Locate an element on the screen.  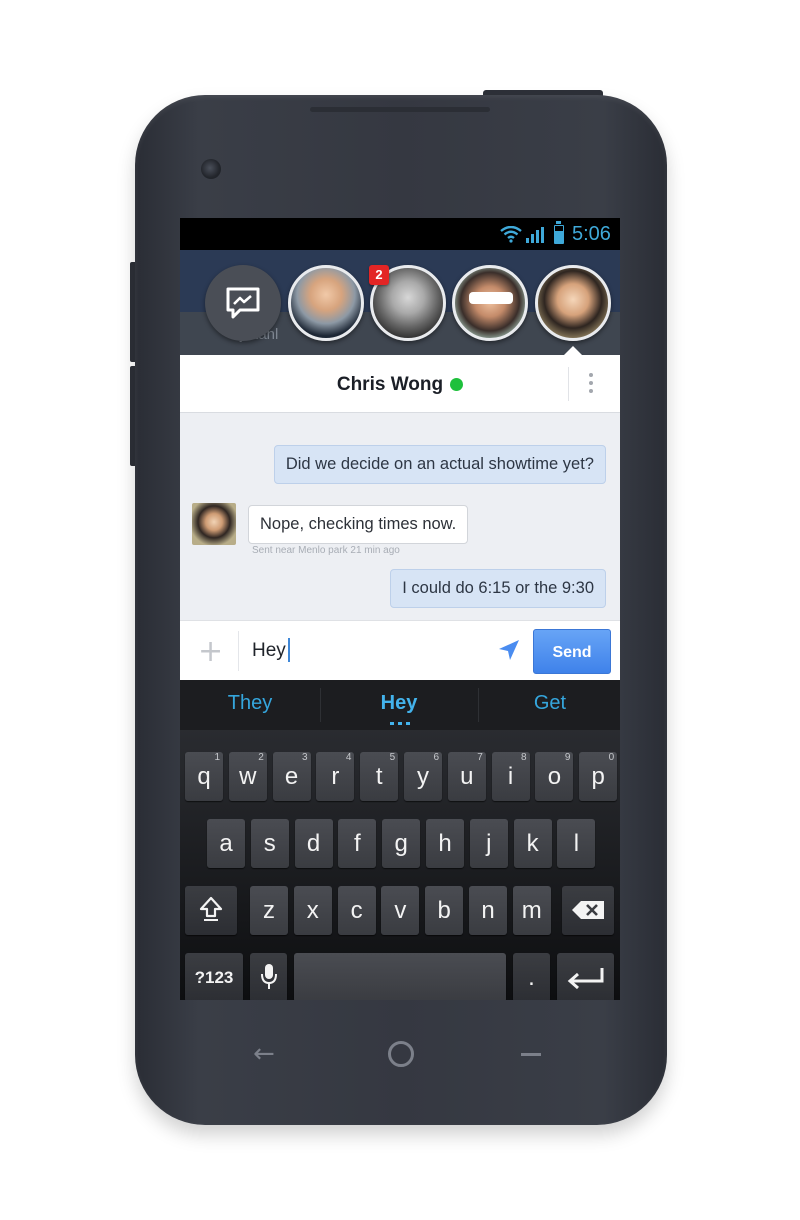
key-e: e3 is located at coordinates (291, 776).